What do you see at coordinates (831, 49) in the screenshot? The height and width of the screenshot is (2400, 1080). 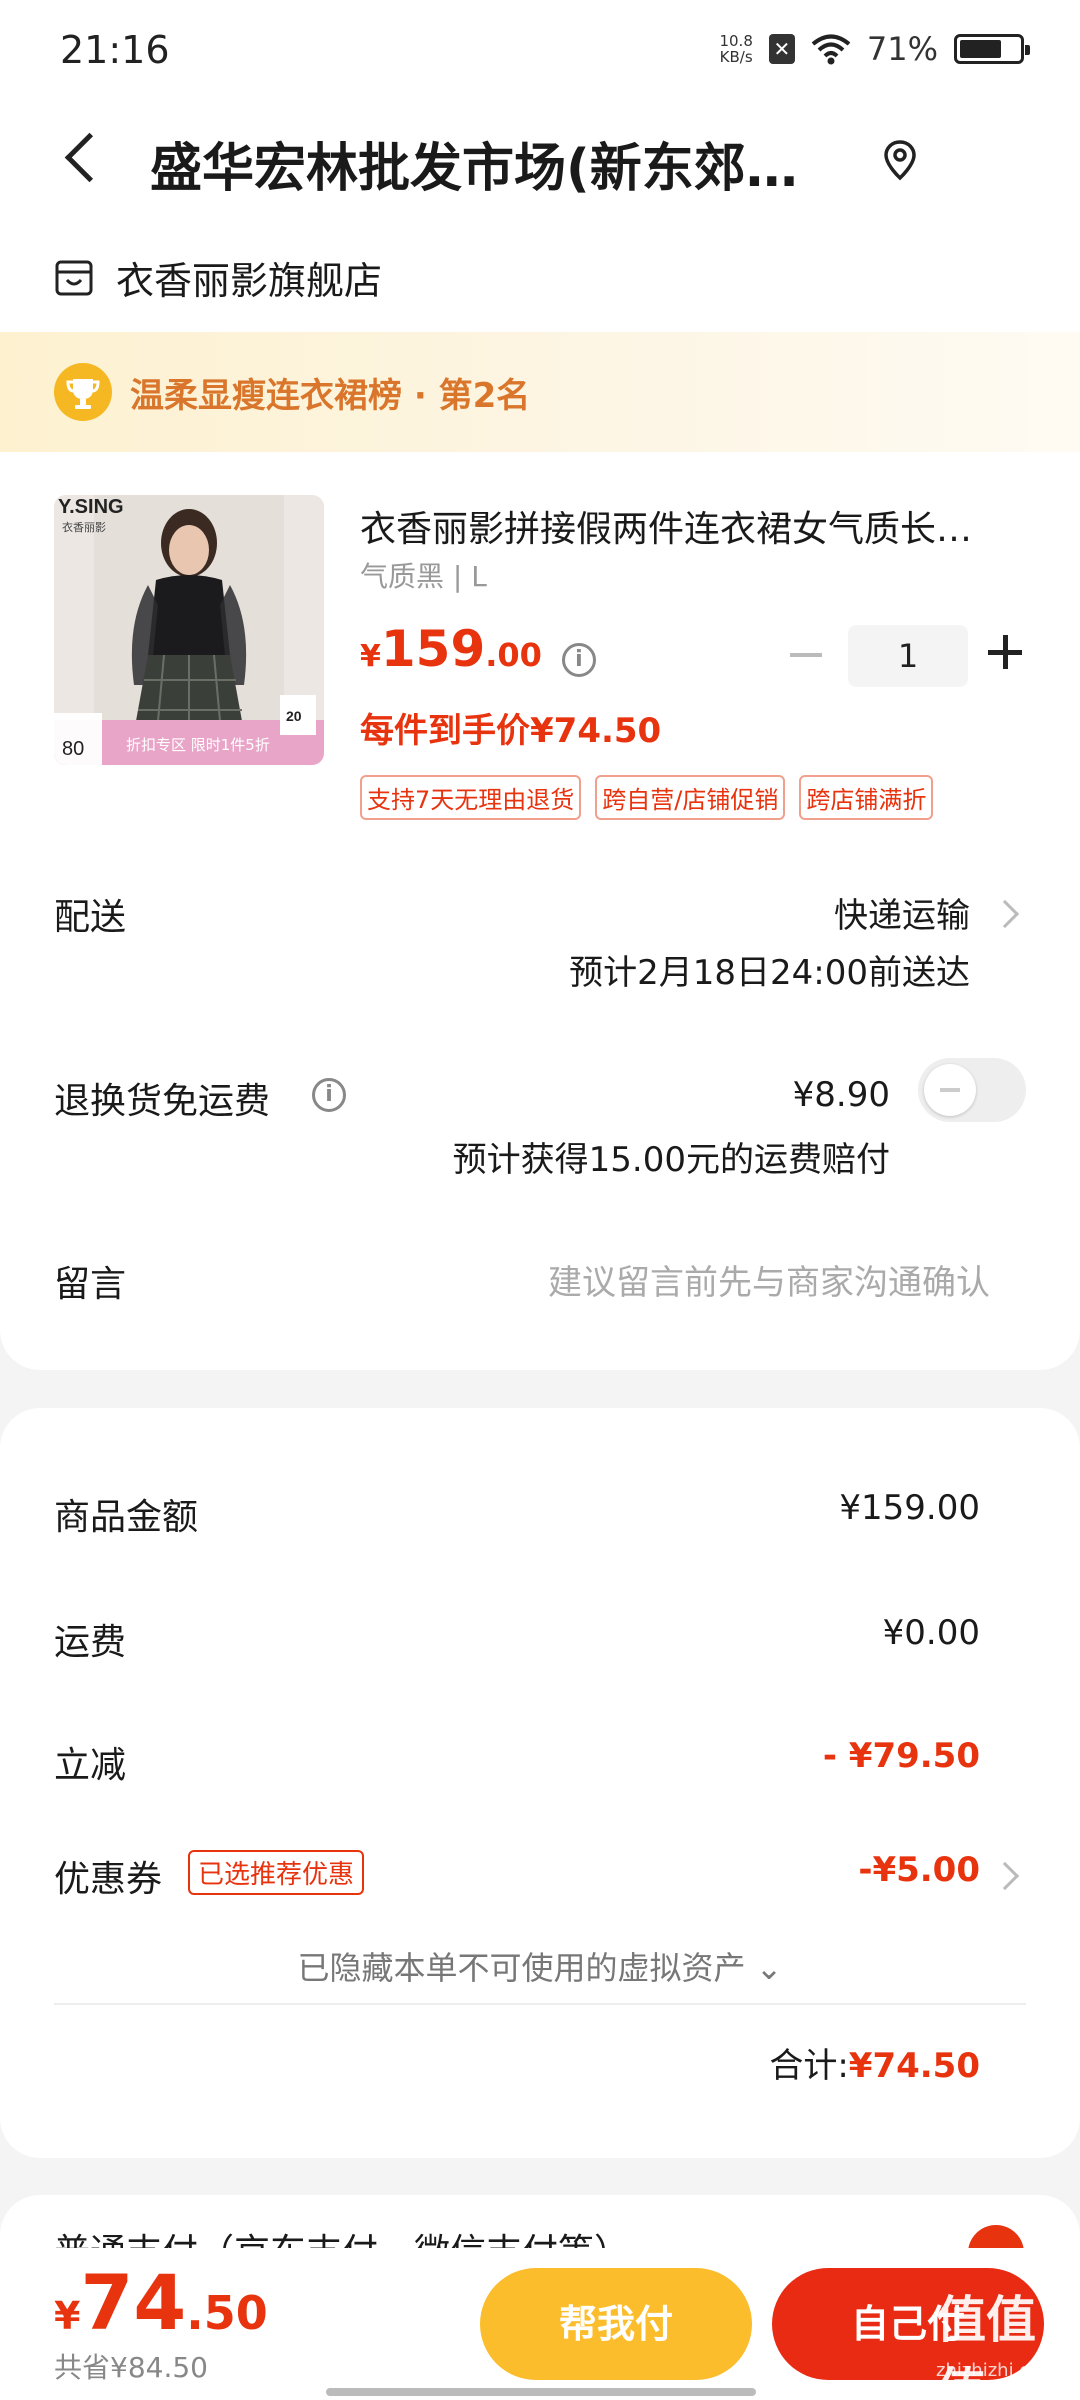 I see `wifi-icon` at bounding box center [831, 49].